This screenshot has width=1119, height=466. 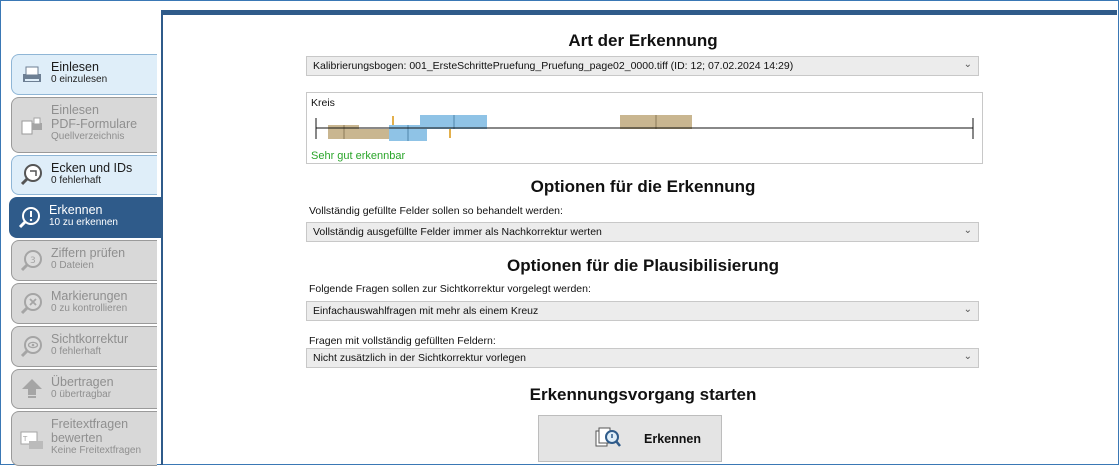 I want to click on erkennen-button: Erkennen, so click(x=630, y=438).